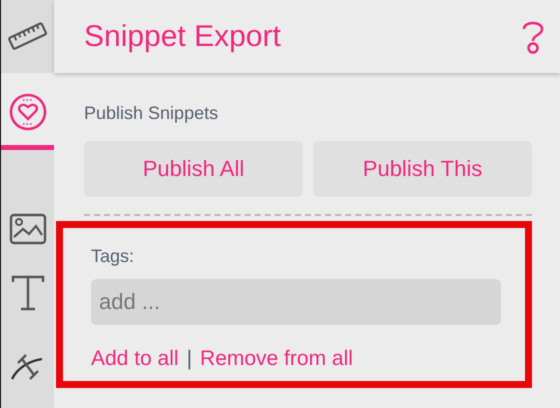 The height and width of the screenshot is (408, 560). I want to click on tags-label: Tags:, so click(113, 256).